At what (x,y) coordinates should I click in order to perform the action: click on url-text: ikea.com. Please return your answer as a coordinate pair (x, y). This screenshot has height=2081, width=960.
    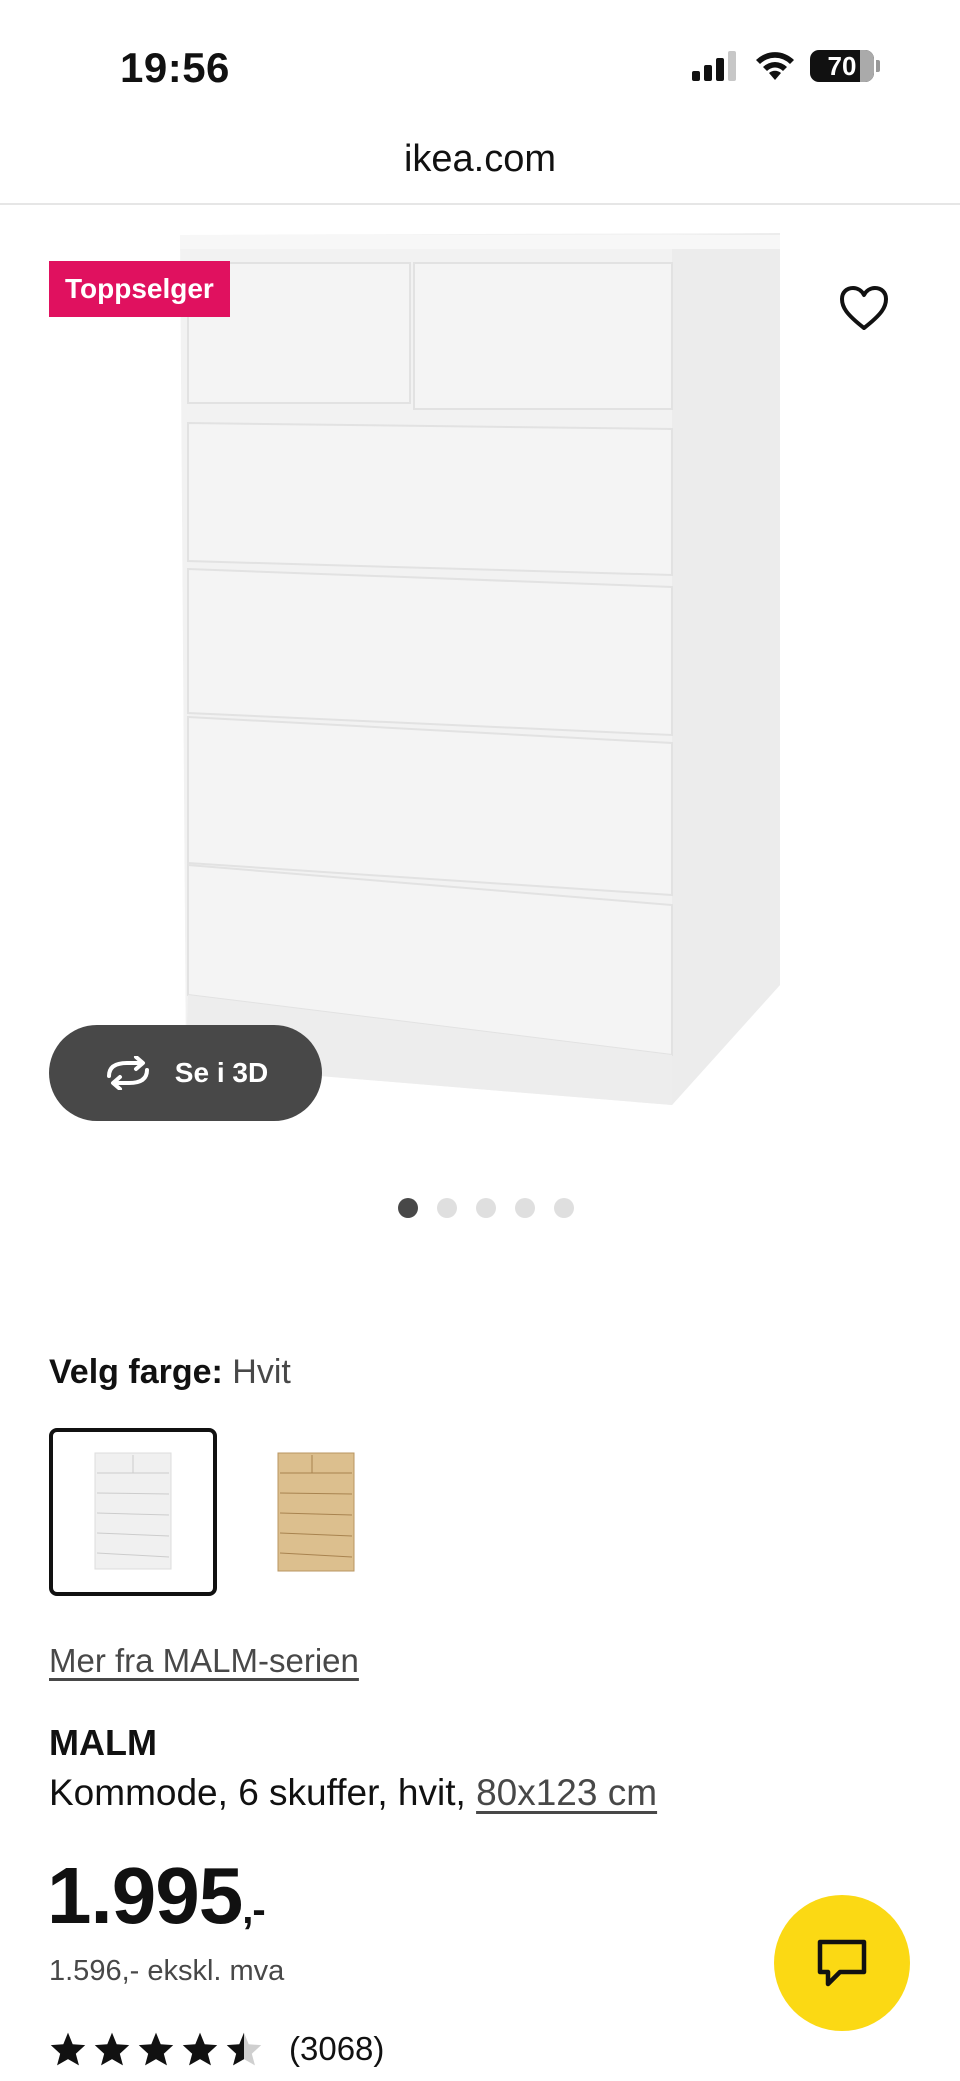
    Looking at the image, I should click on (480, 158).